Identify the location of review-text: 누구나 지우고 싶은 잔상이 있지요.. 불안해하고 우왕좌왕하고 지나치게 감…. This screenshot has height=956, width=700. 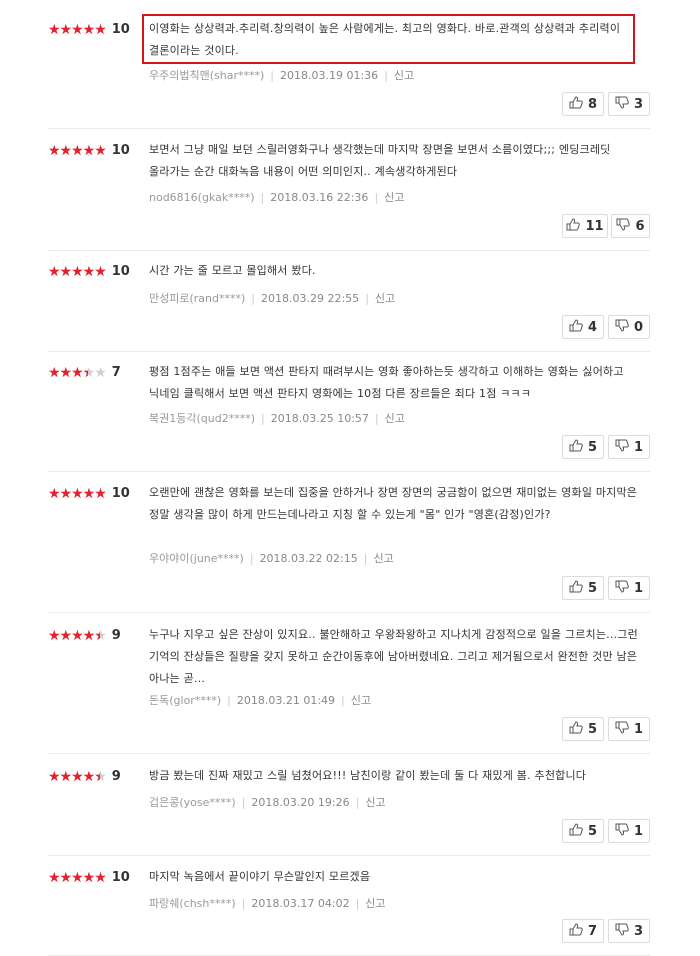
(393, 656).